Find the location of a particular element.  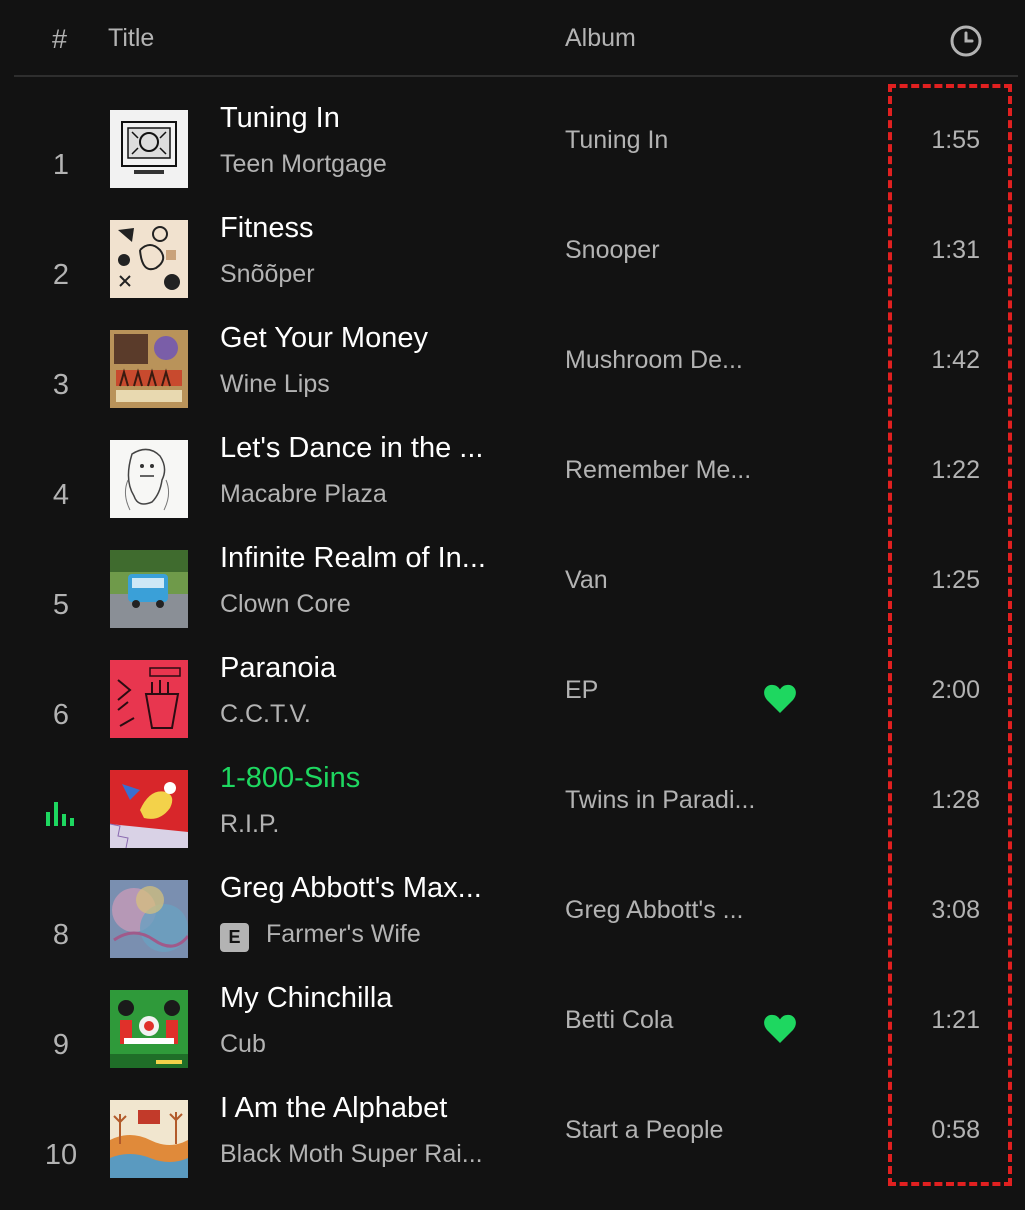

track-row: 9 My Chinchilla Cub Betti Cola 1:21 is located at coordinates (512, 1041).